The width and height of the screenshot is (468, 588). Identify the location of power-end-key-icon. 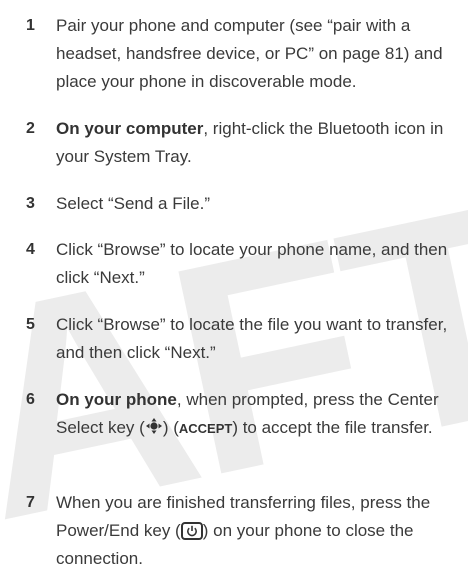
(191, 531).